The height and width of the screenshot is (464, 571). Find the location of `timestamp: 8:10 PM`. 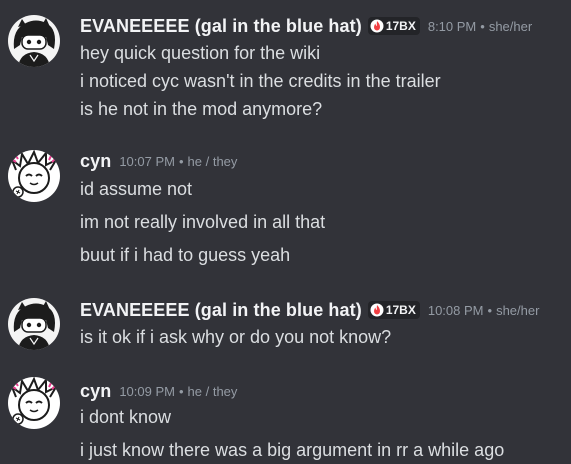

timestamp: 8:10 PM is located at coordinates (452, 26).